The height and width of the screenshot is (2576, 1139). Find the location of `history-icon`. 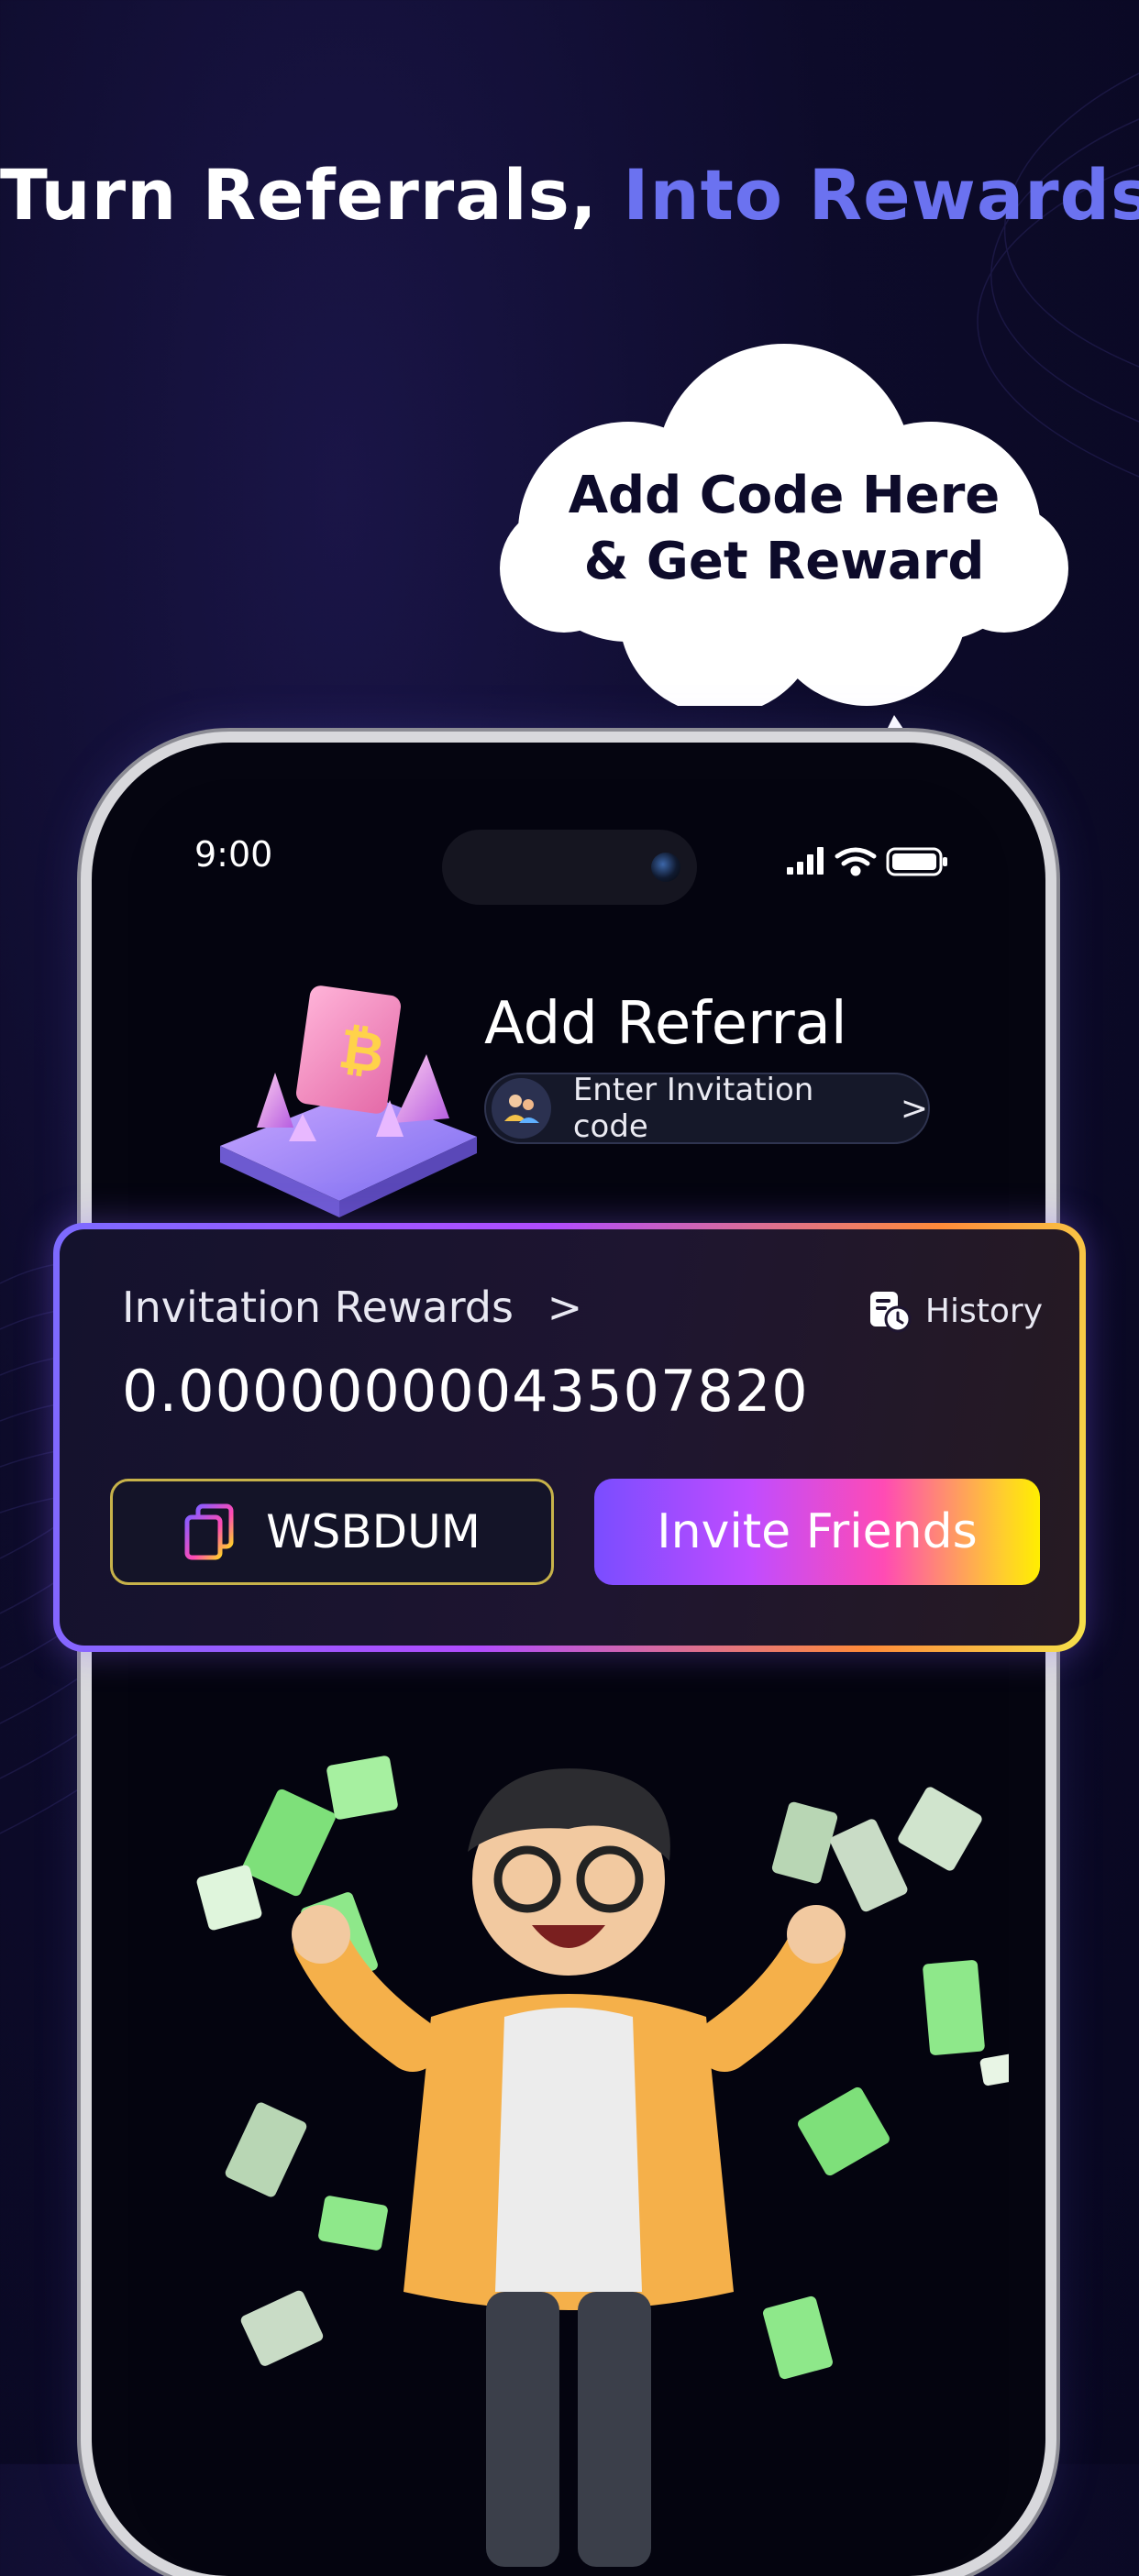

history-icon is located at coordinates (890, 1312).